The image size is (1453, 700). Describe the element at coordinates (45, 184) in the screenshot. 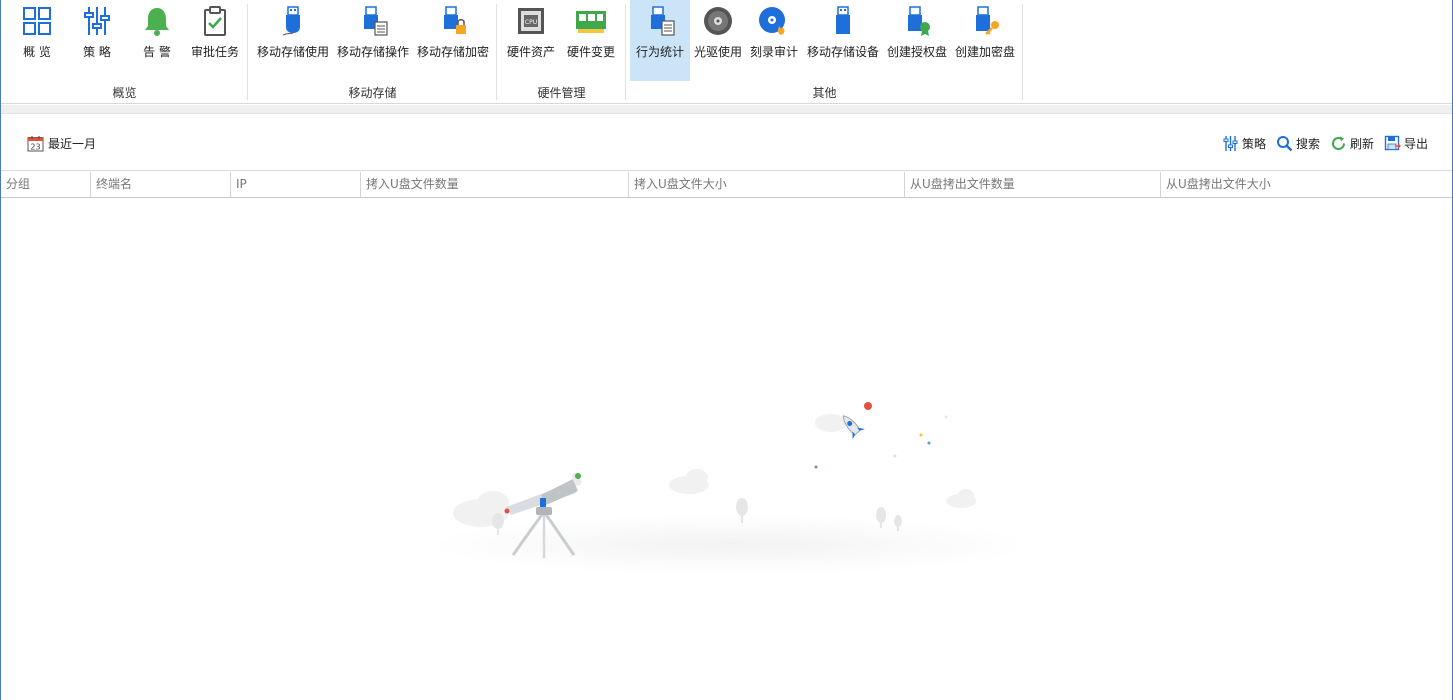

I see `column-header-group: 分组` at that location.